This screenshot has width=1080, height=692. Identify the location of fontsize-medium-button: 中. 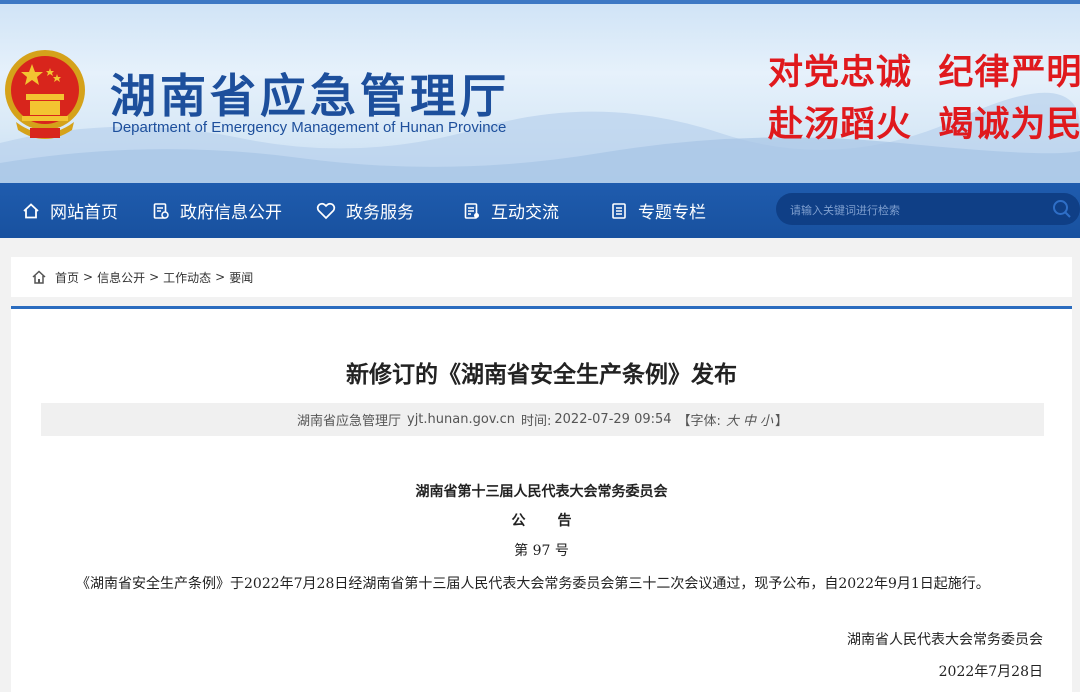
(749, 419).